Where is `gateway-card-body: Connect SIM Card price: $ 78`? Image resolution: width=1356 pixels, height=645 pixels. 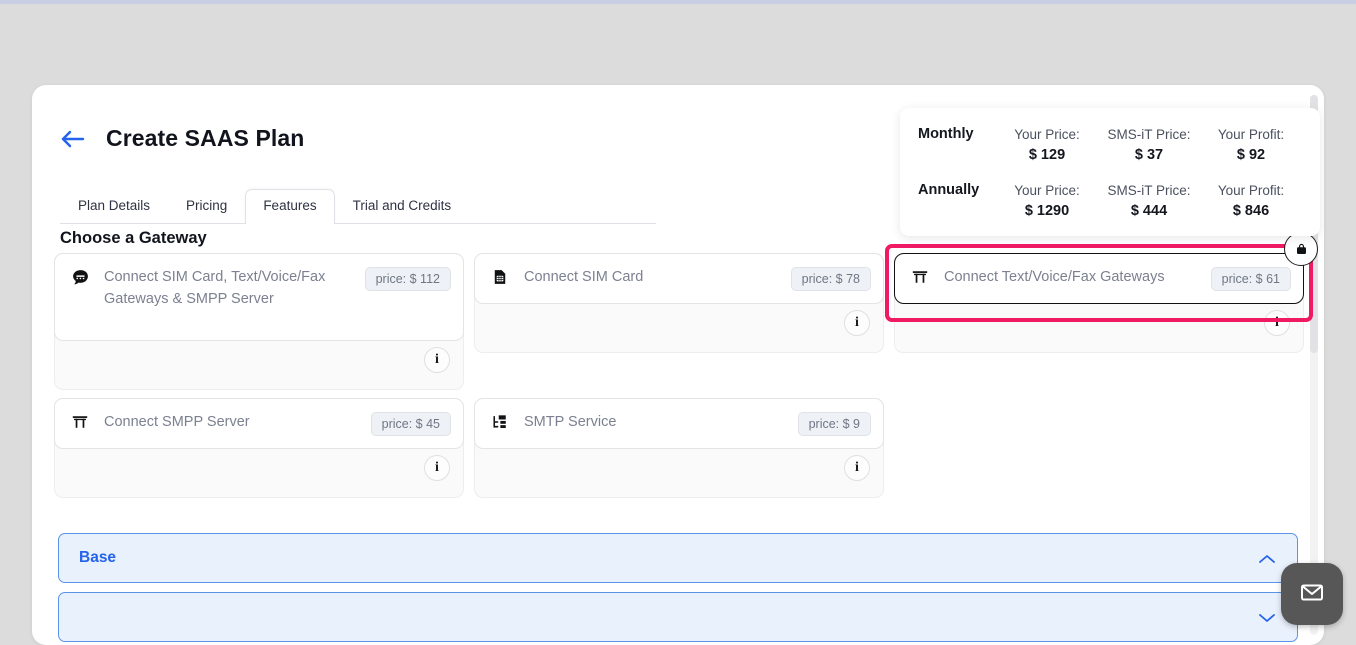
gateway-card-body: Connect SIM Card price: $ 78 is located at coordinates (679, 278).